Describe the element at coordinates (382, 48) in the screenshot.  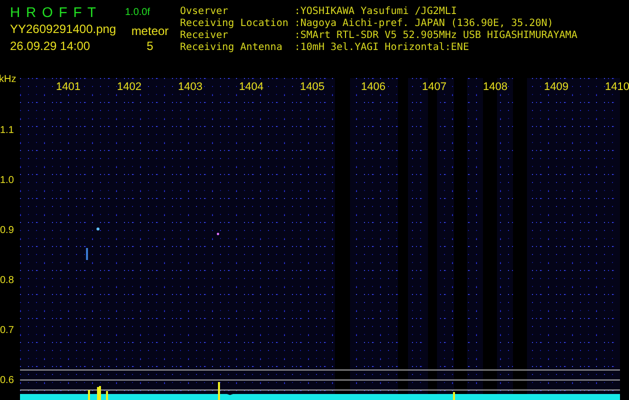
I see `info-value: :10mH 3el.YAGI Horizontal:ENE` at that location.